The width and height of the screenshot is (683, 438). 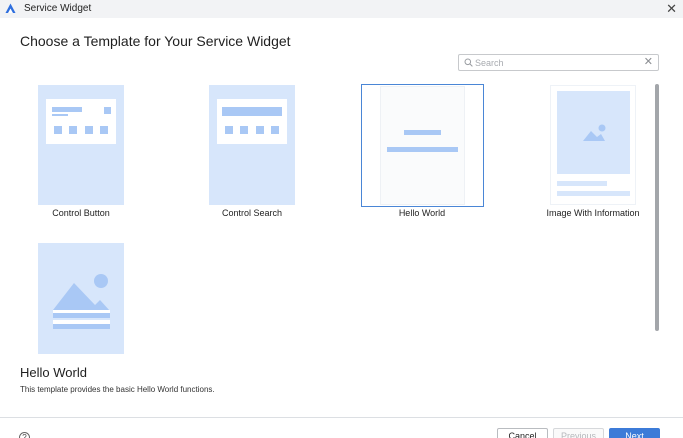 I want to click on hello-world-thumbnail, so click(x=422, y=145).